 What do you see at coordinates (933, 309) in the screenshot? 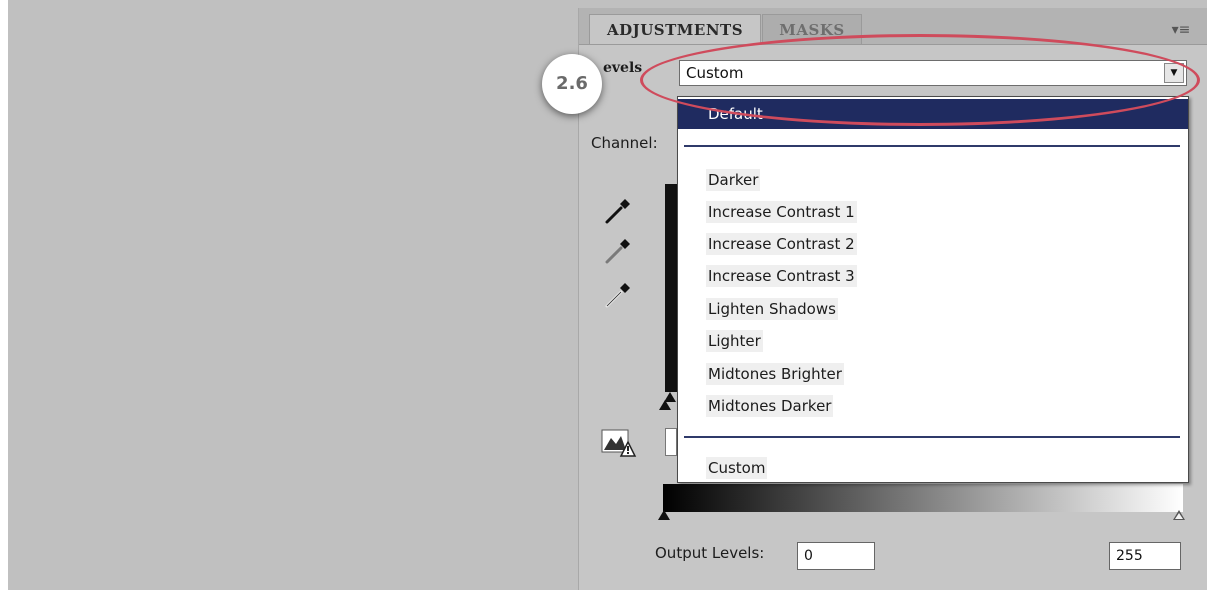
I see `dropdown-item-lighten-shadows: Lighten Shadows` at bounding box center [933, 309].